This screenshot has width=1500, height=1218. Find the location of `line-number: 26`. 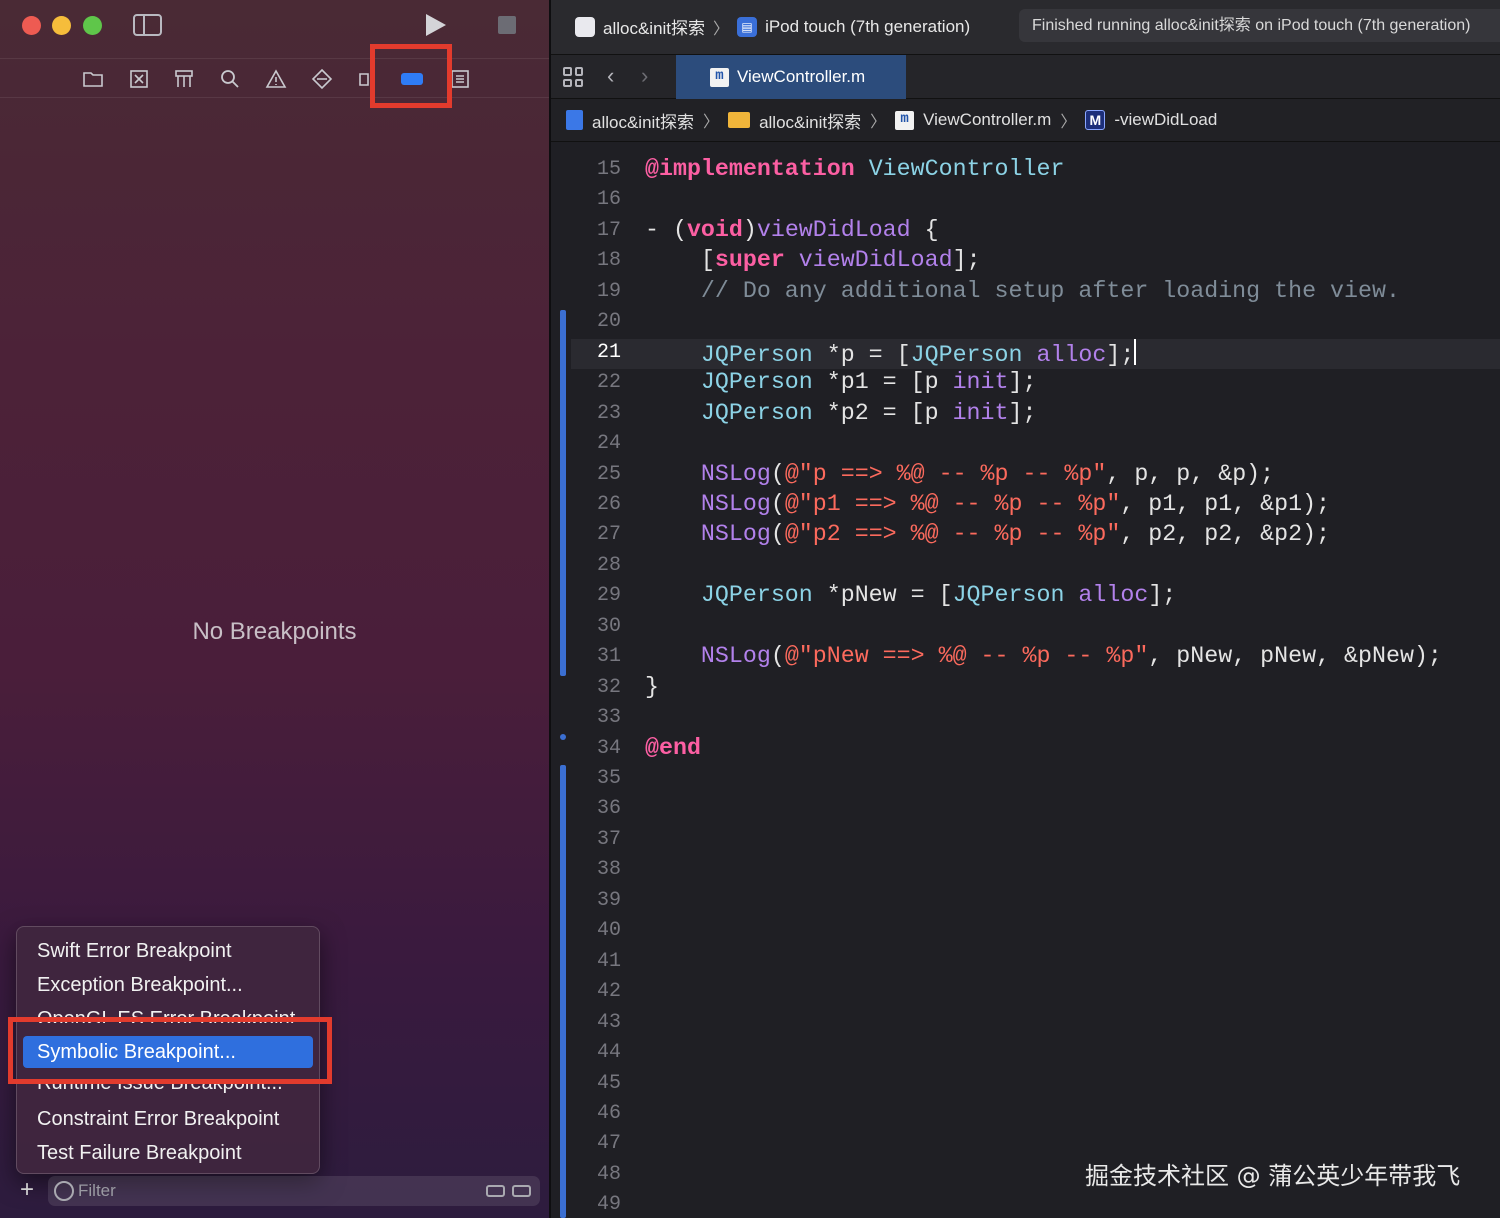

line-number: 26 is located at coordinates (596, 504).